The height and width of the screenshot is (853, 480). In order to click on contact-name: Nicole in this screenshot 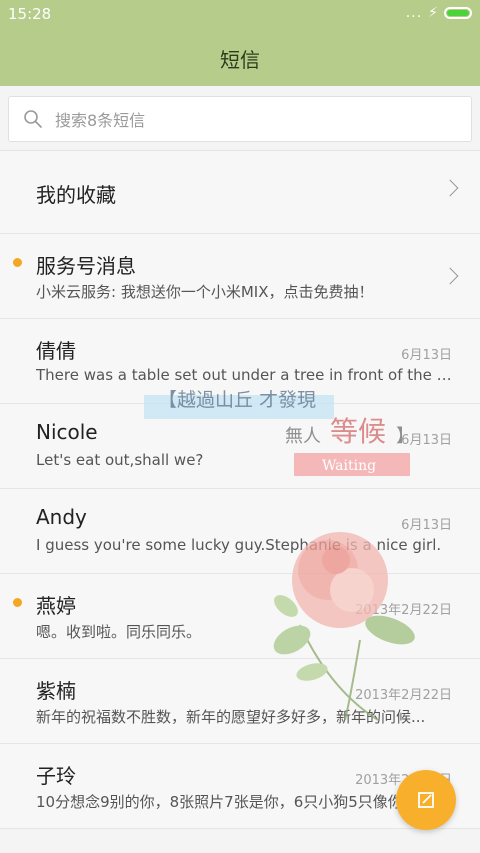, I will do `click(67, 432)`.